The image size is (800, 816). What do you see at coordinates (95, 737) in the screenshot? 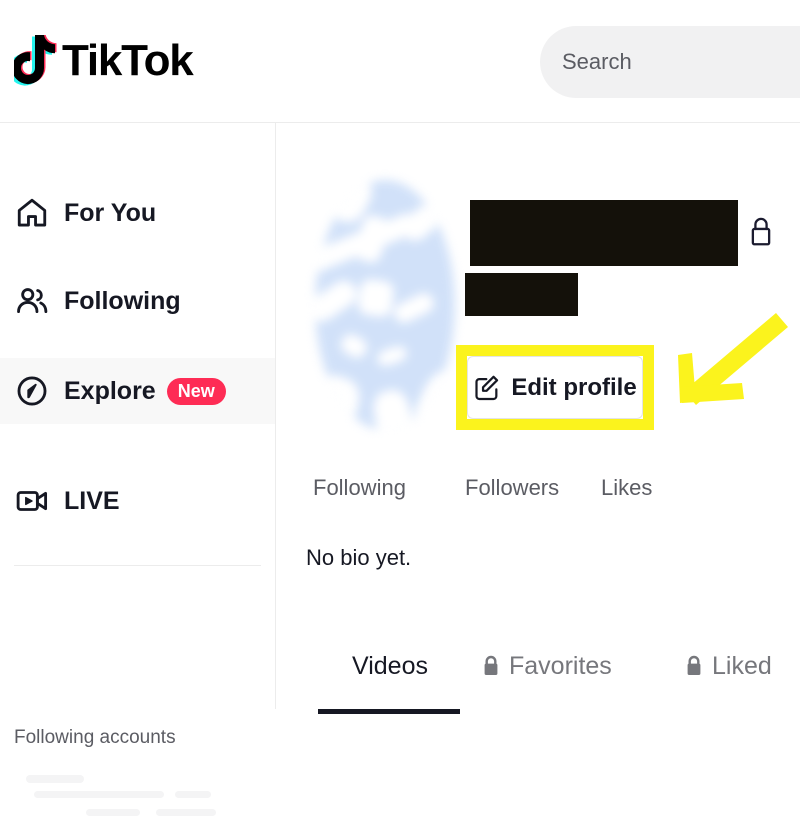
I see `sidebar-section-title: Following accounts` at bounding box center [95, 737].